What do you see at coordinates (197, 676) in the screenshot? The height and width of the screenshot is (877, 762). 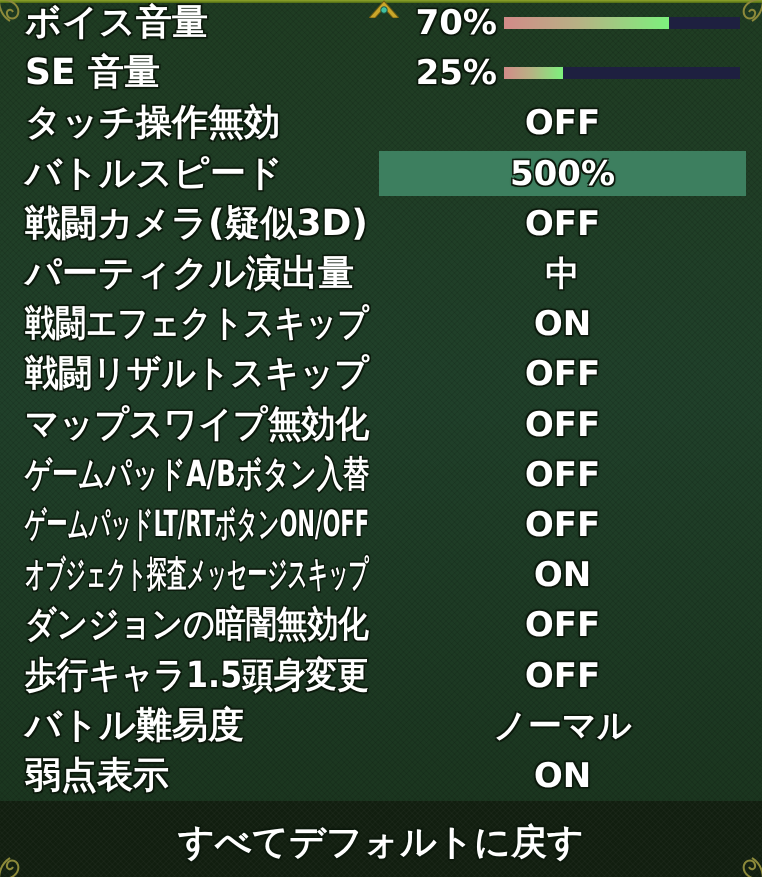 I see `setting-label: 歩行キャラ1.5頭身変更` at bounding box center [197, 676].